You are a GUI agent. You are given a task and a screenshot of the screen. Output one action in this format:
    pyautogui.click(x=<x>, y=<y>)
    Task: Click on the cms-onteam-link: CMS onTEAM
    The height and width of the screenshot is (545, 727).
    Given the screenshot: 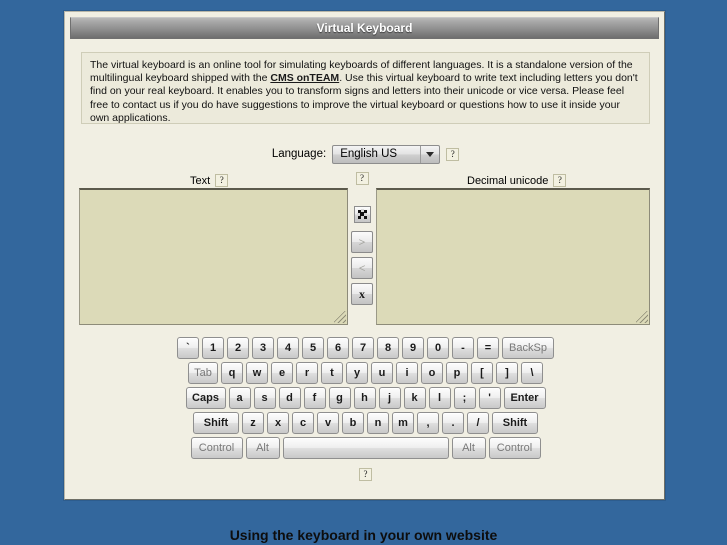 What is the action you would take?
    pyautogui.click(x=304, y=78)
    